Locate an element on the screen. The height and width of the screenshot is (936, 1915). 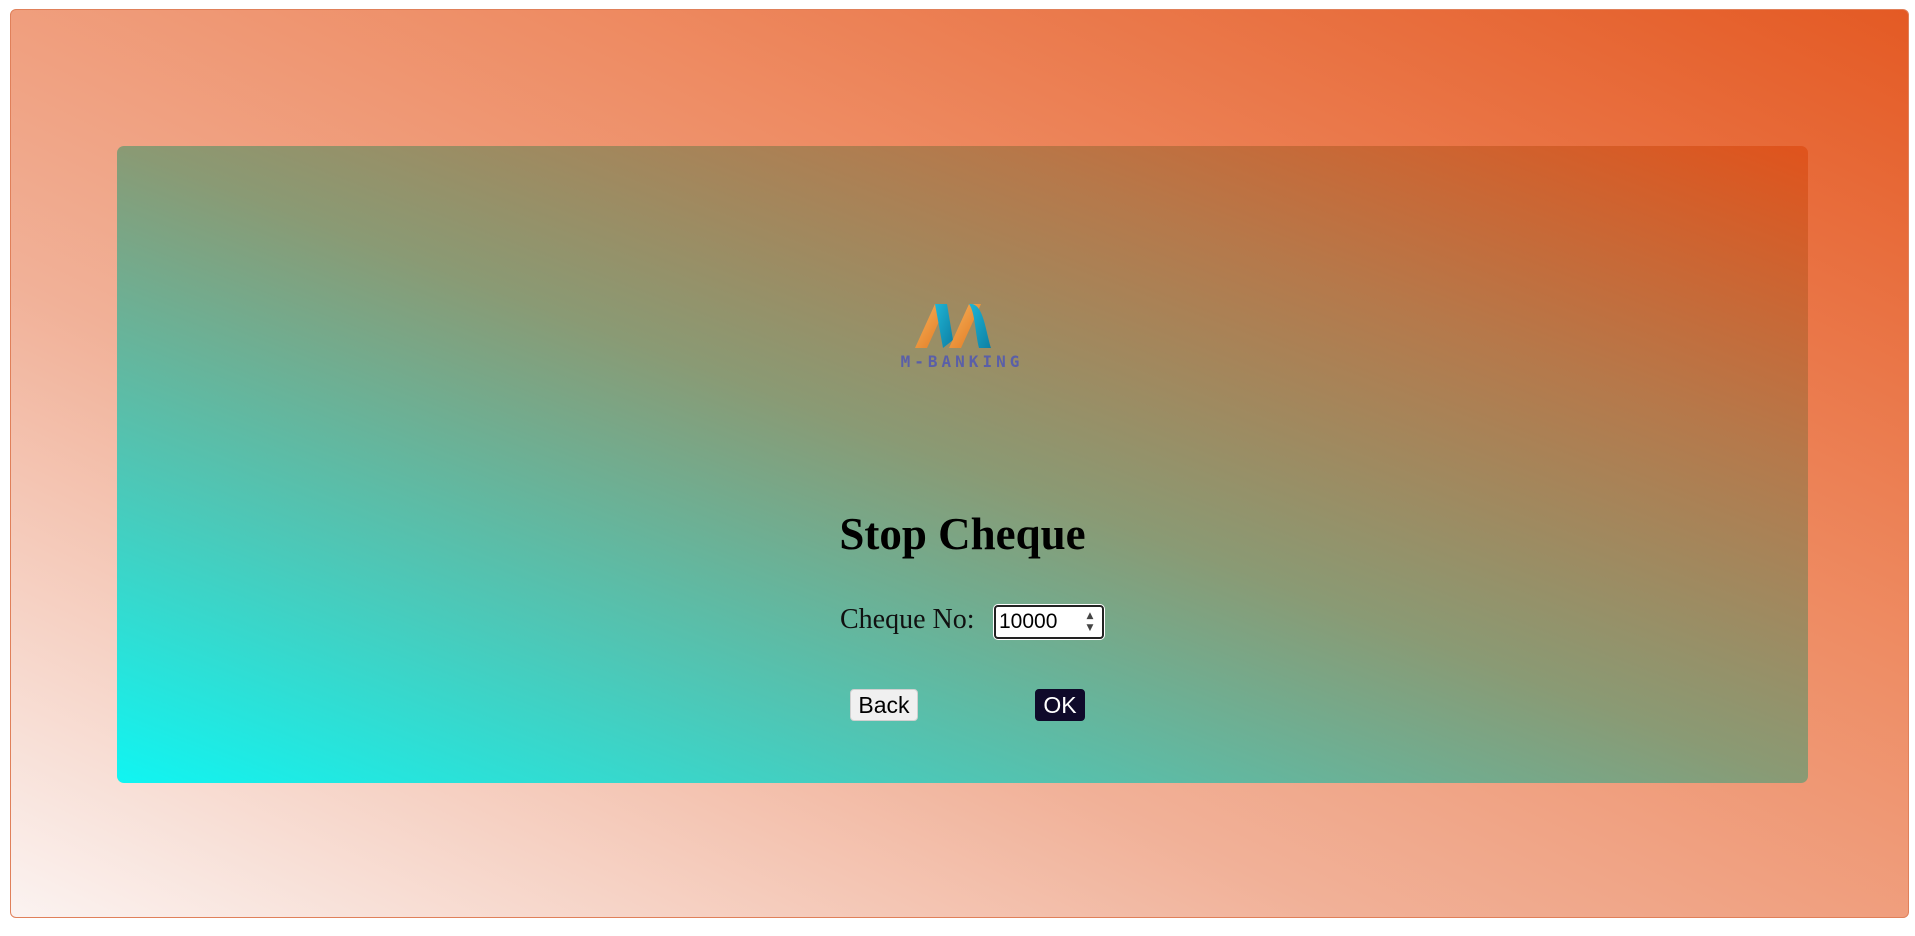
spin-up-icon: ▲ is located at coordinates (1090, 616).